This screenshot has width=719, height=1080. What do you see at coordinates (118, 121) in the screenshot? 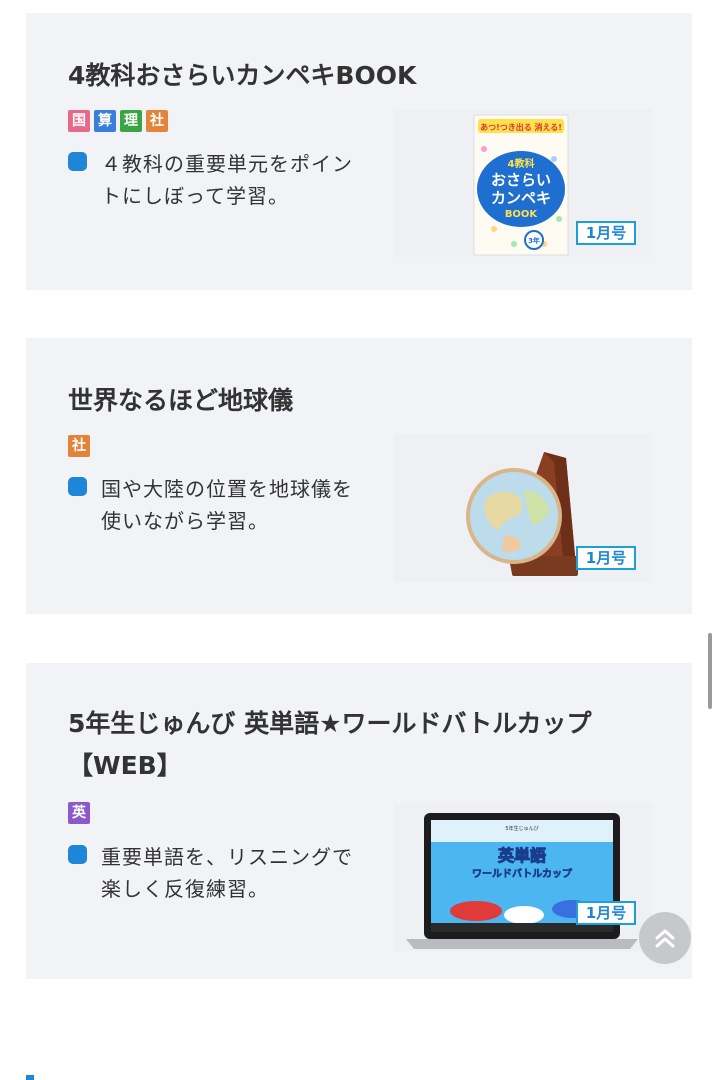
I see `subject-tags: 国 算 理 社` at bounding box center [118, 121].